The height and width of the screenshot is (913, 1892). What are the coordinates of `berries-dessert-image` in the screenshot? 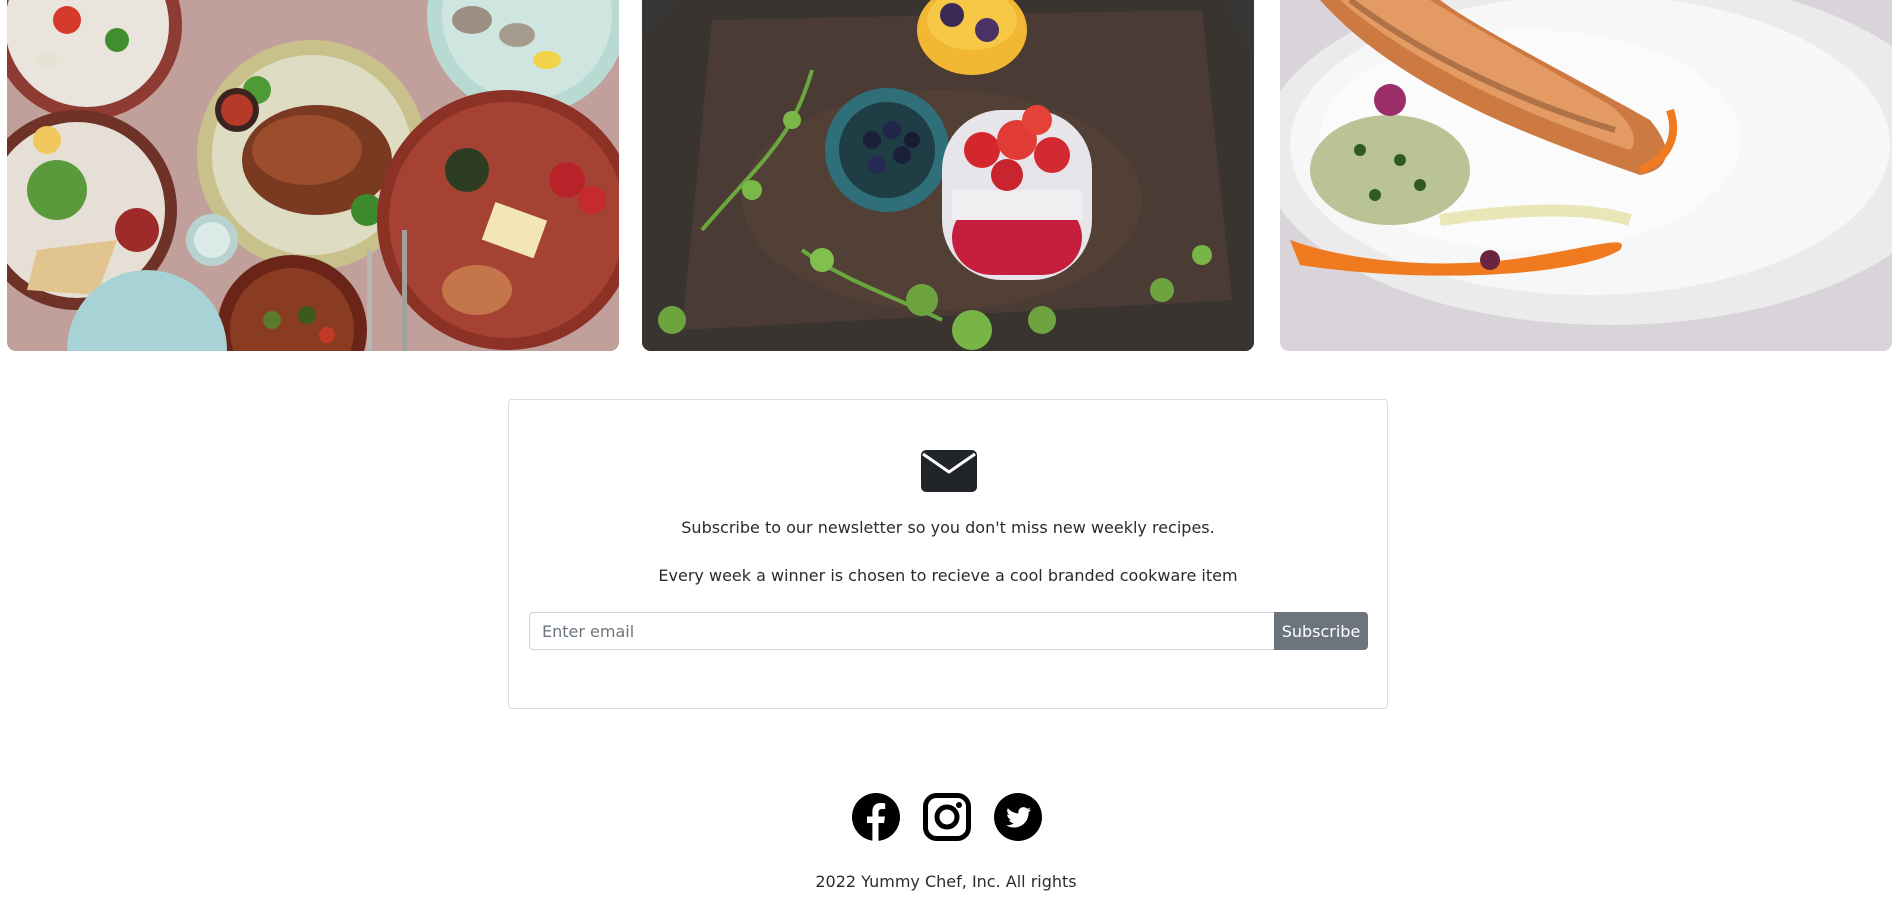 It's located at (948, 175).